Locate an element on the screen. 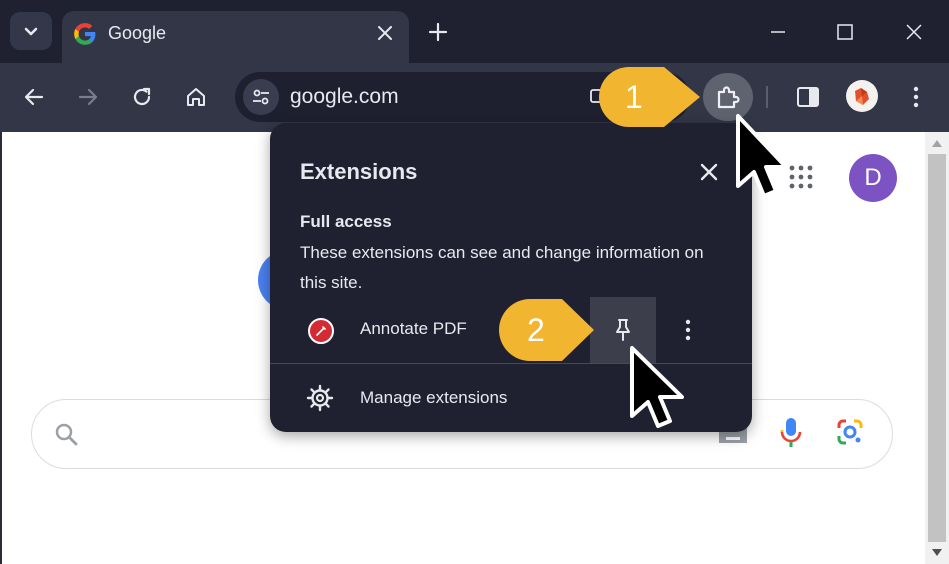  popup-title: Extensions is located at coordinates (359, 171).